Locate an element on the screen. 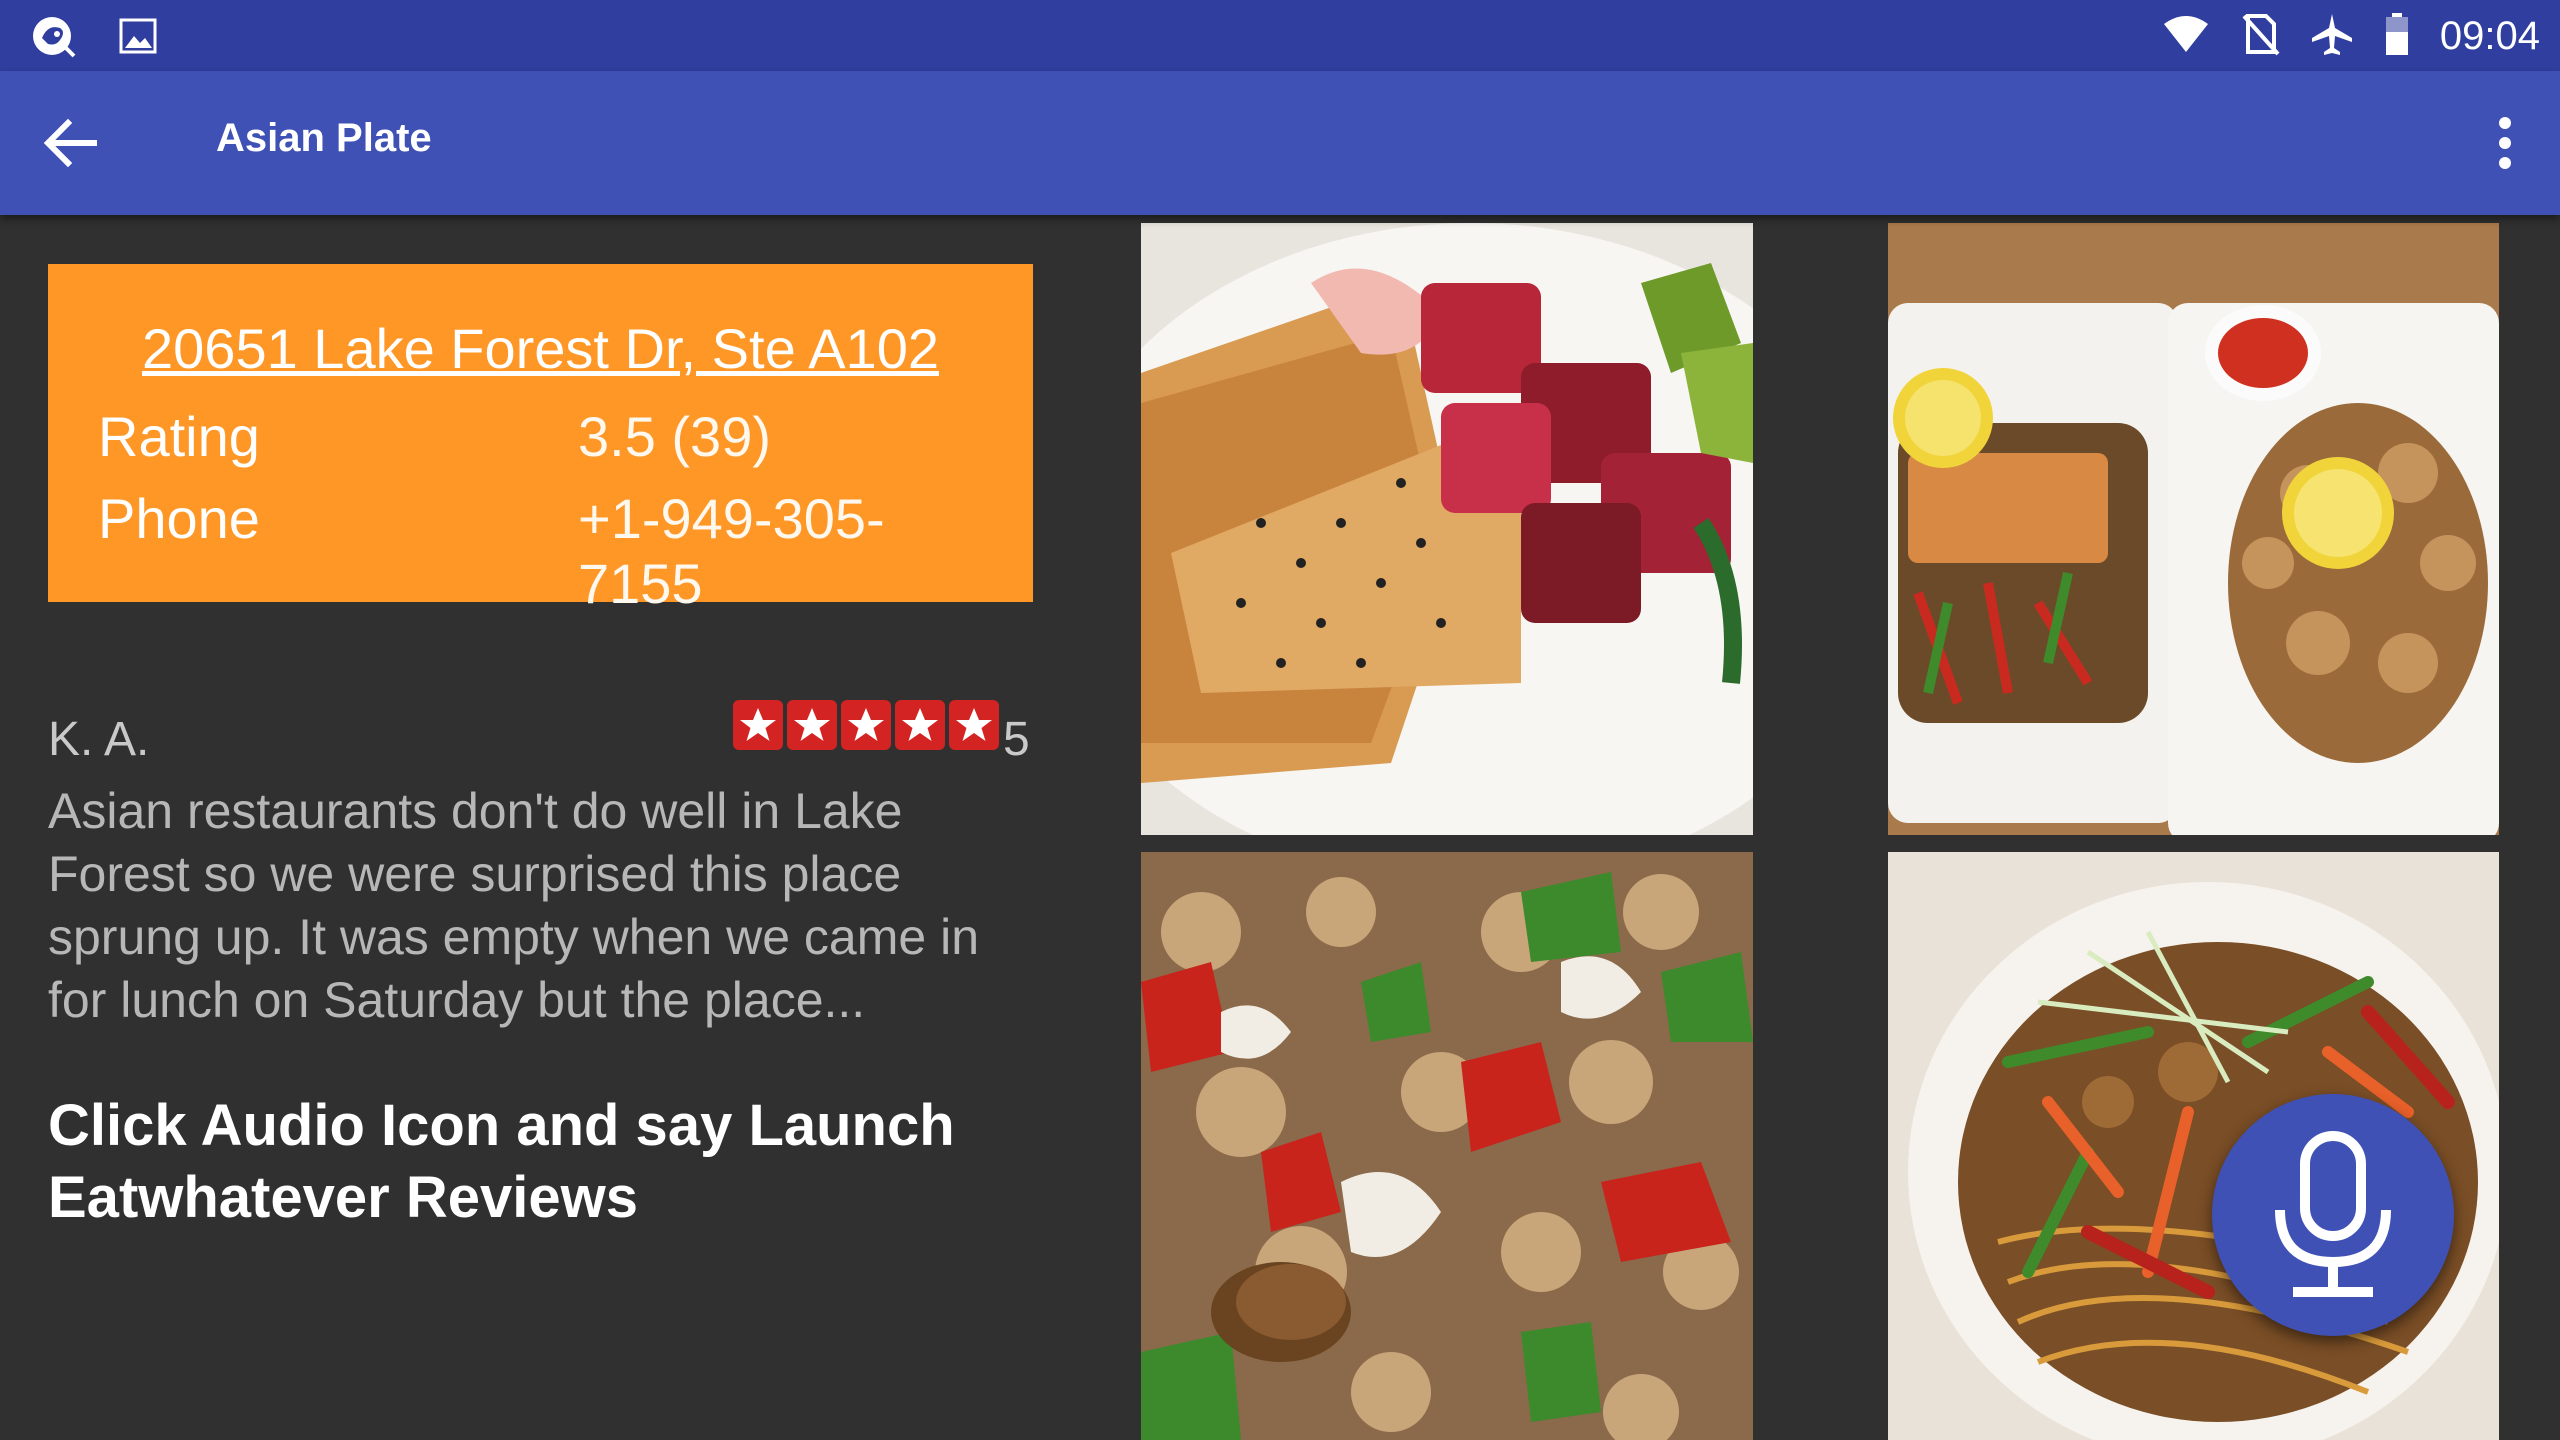 Image resolution: width=2560 pixels, height=1440 pixels. address-link: 20651 Lake Forest Dr, Ste A102 is located at coordinates (540, 348).